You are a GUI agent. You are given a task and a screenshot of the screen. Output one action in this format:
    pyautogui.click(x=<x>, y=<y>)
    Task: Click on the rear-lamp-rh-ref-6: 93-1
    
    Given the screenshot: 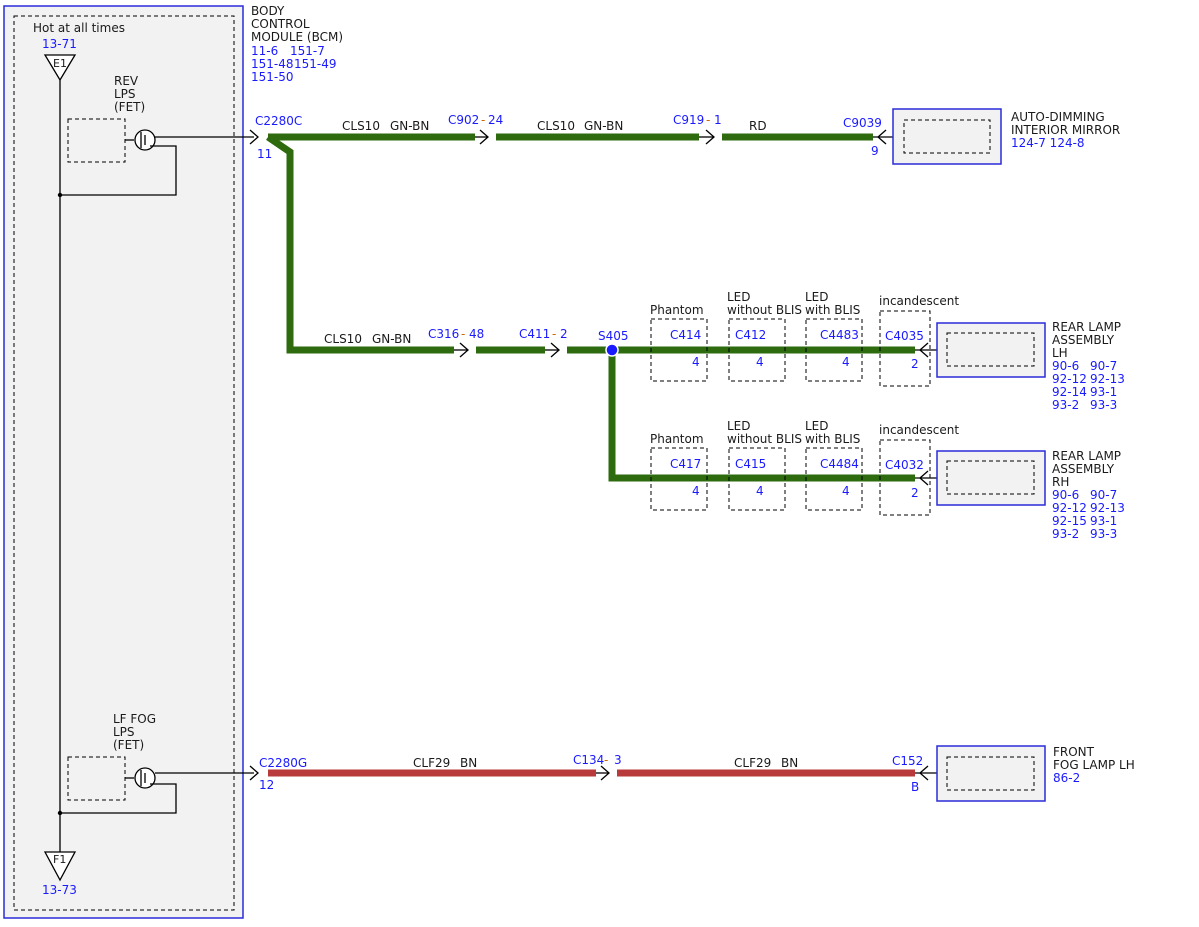 What is the action you would take?
    pyautogui.click(x=1103, y=521)
    